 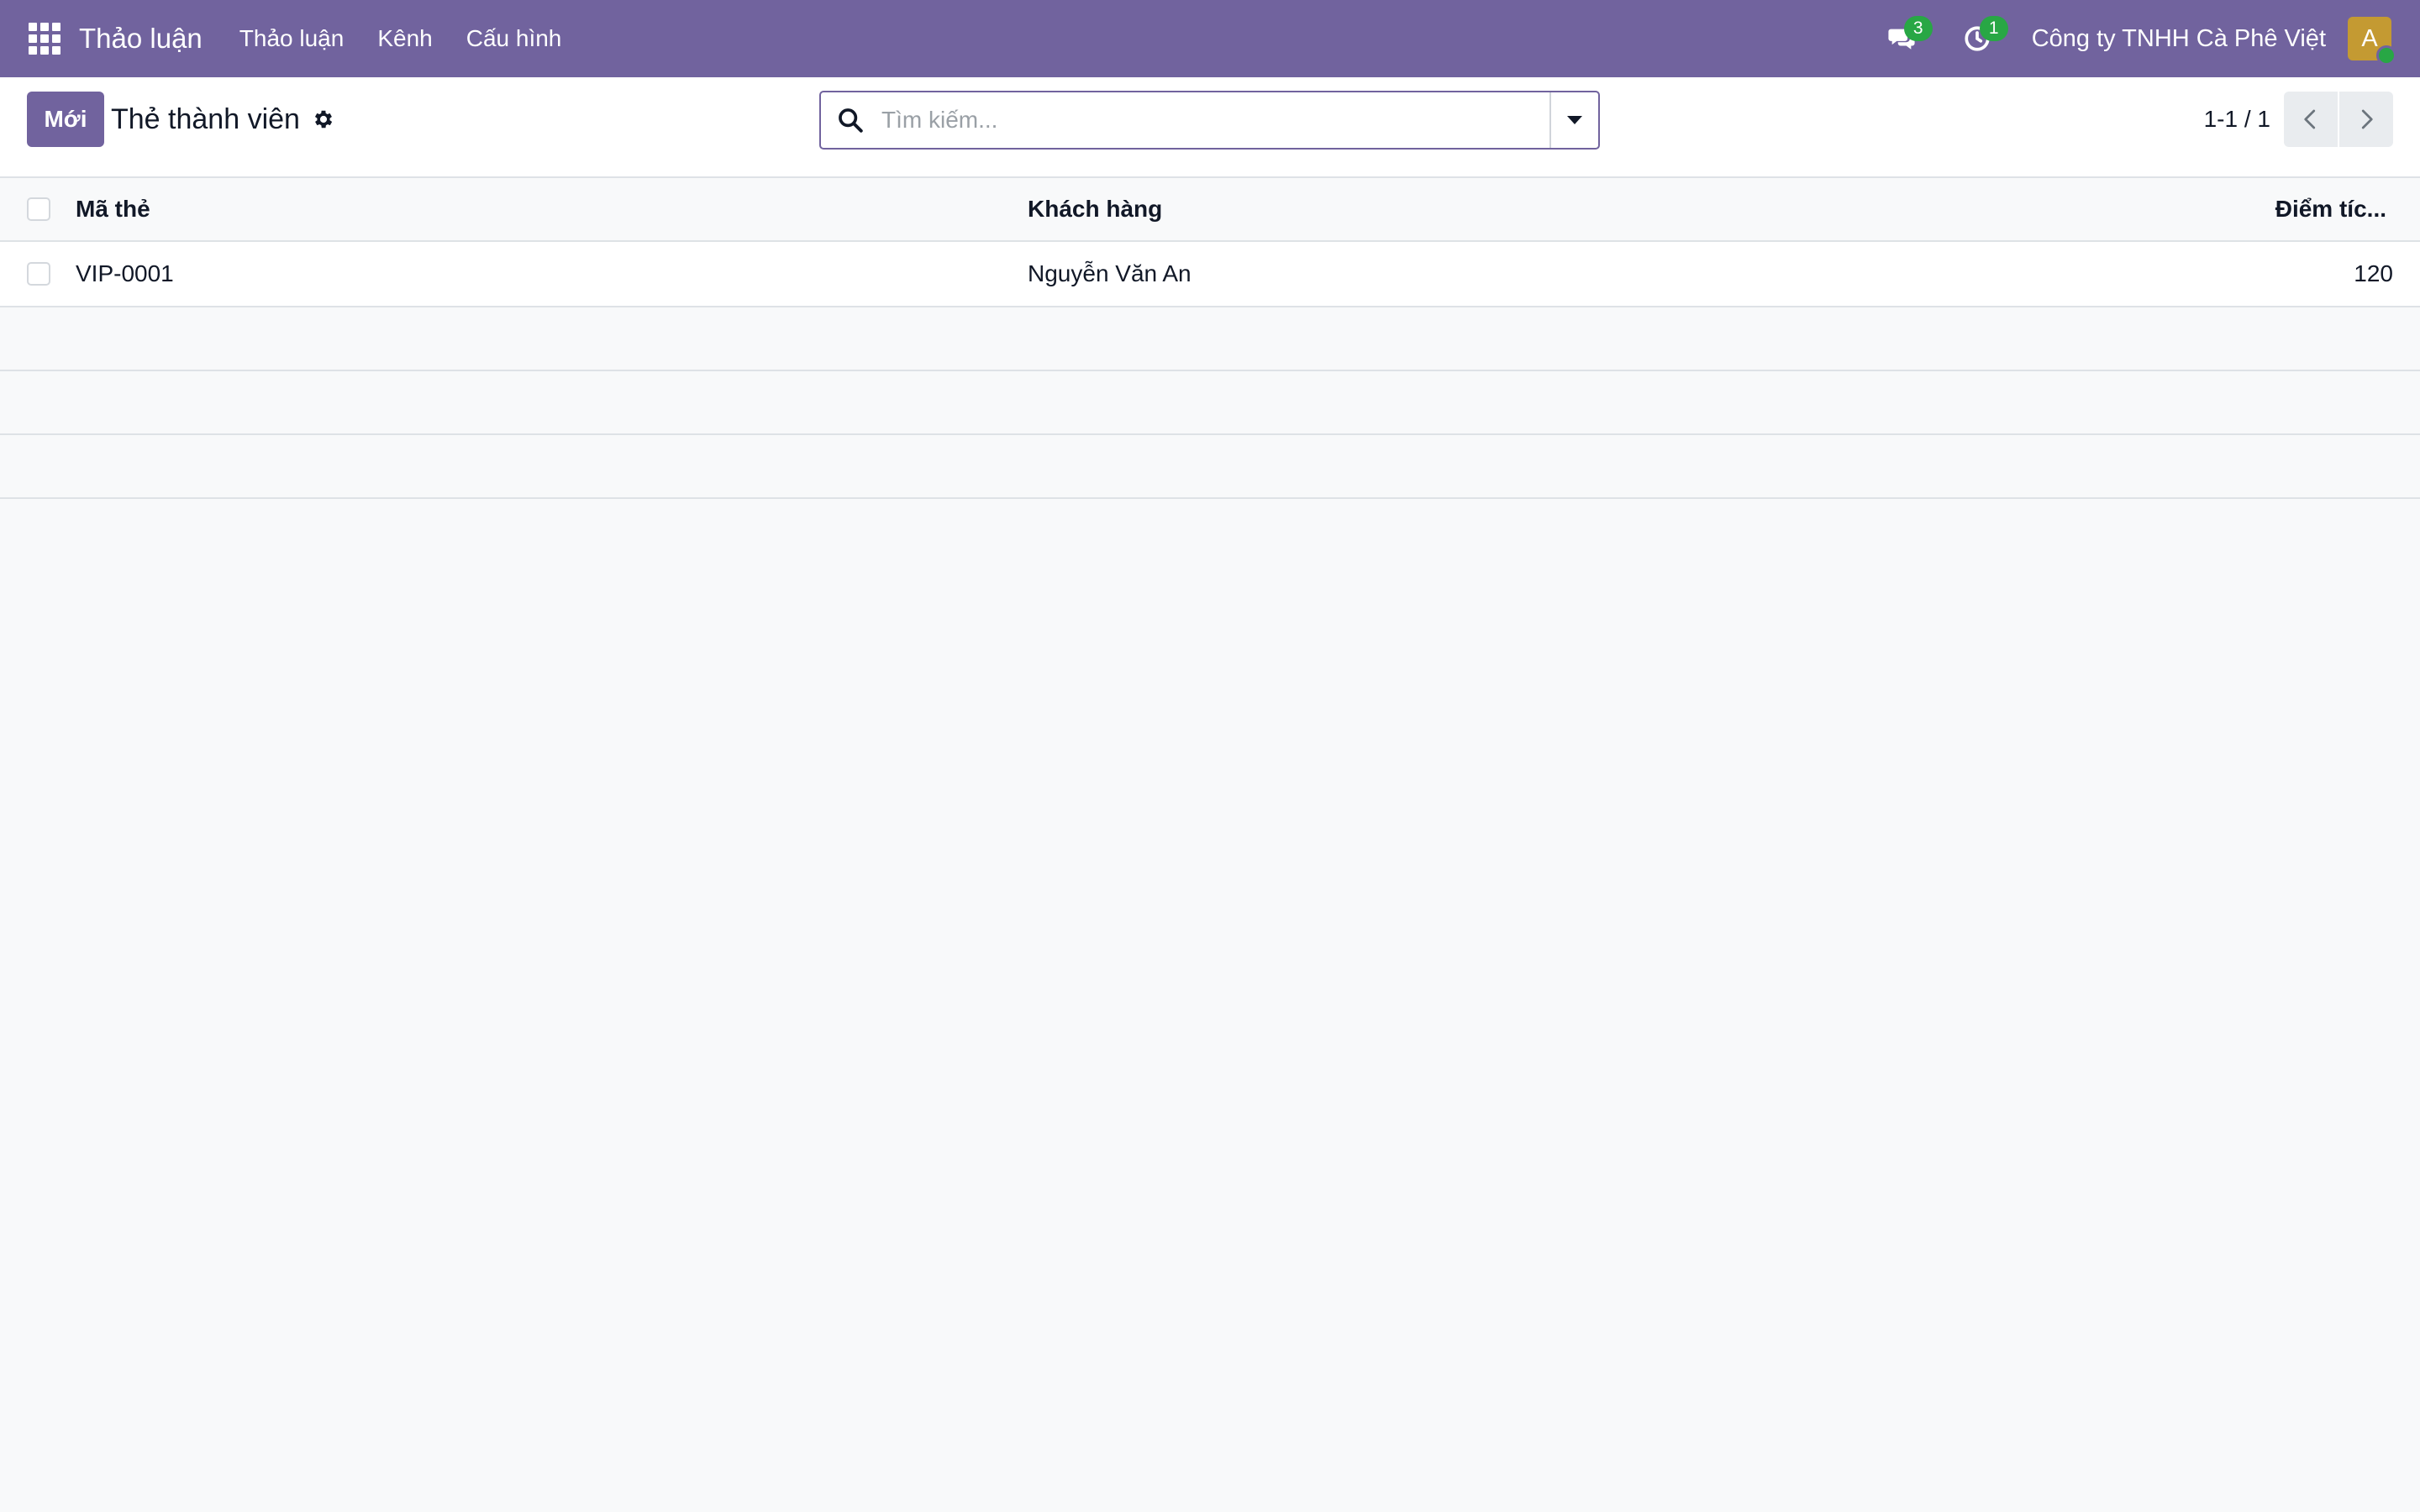 I want to click on user-avatar: A, so click(x=2372, y=41).